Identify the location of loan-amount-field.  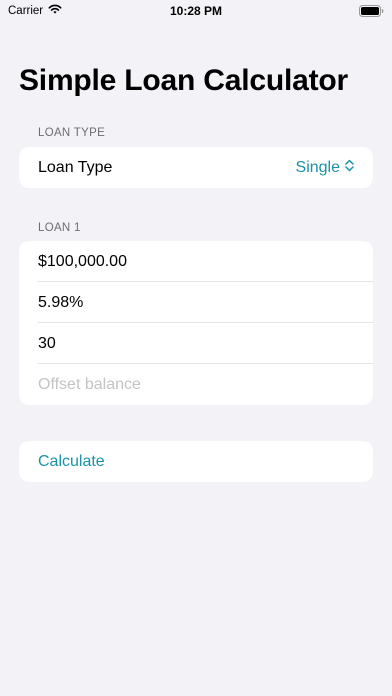
(196, 261).